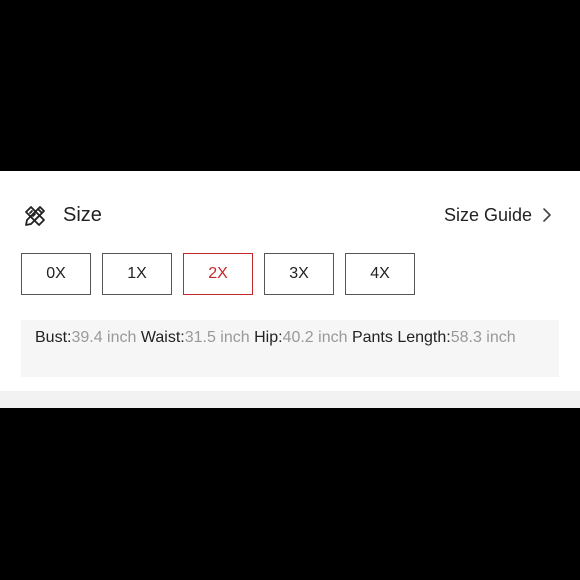 The image size is (580, 580). I want to click on size-option-label: 3X, so click(299, 273).